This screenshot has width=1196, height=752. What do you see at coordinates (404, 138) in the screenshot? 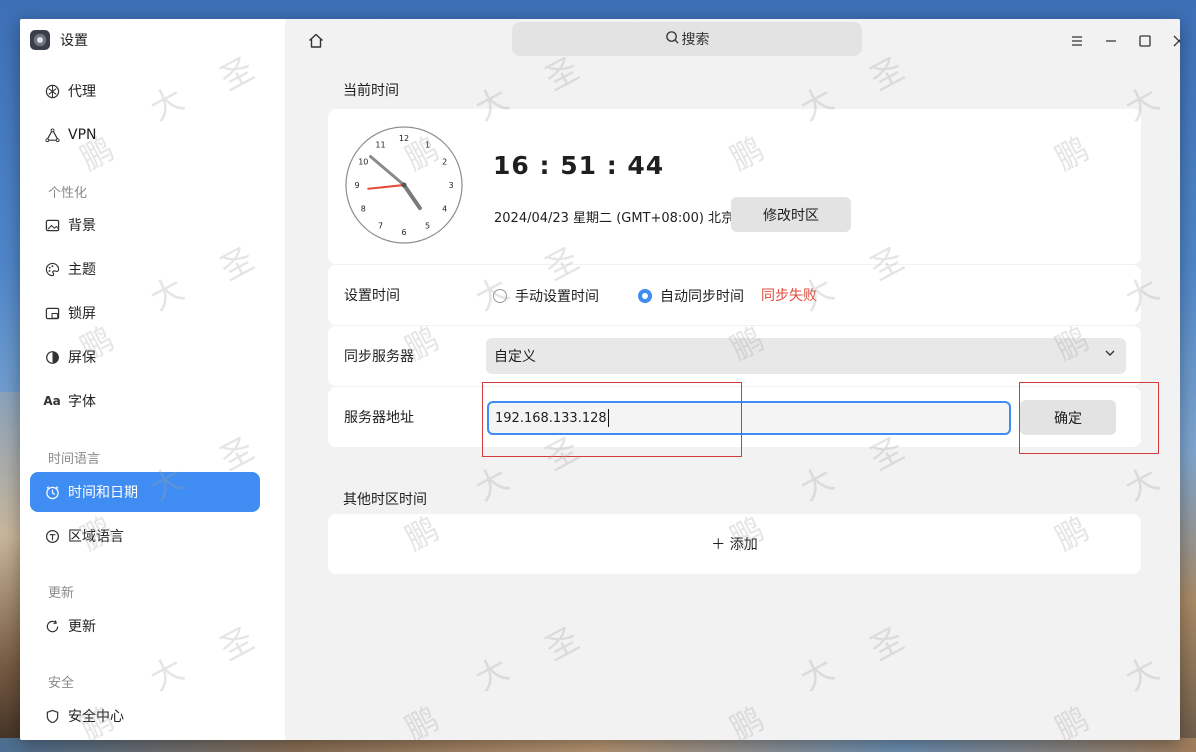
I see `clock-number: 12` at bounding box center [404, 138].